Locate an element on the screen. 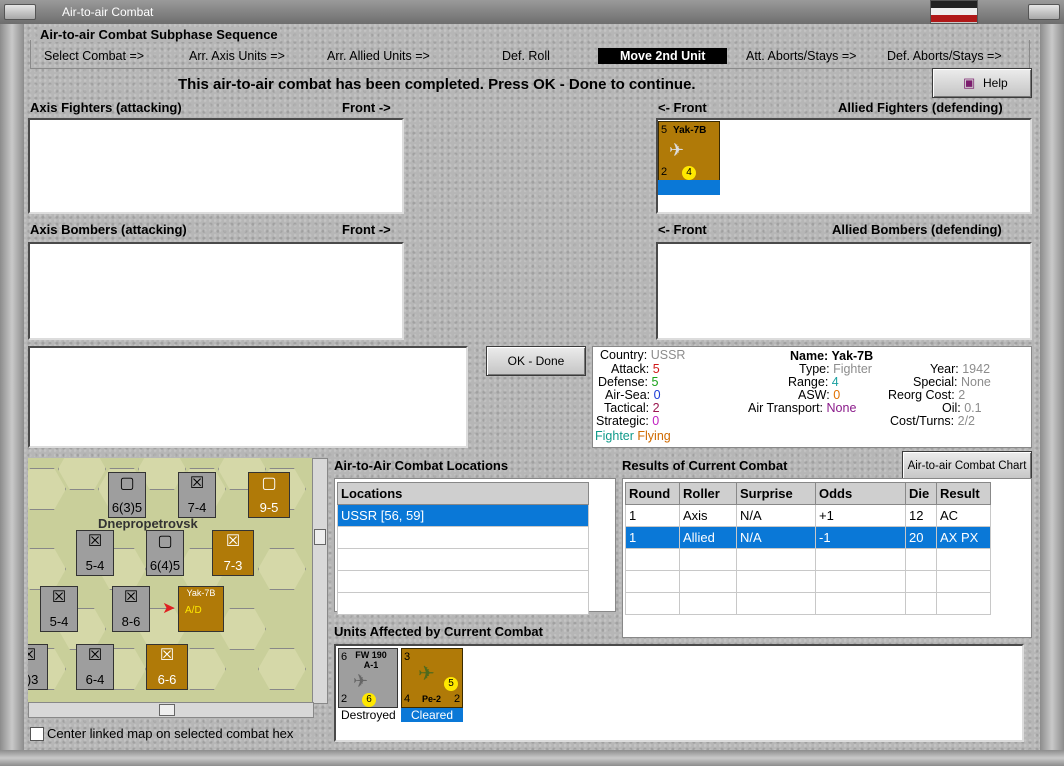  location-row: USSR [56, 59] is located at coordinates (463, 515).